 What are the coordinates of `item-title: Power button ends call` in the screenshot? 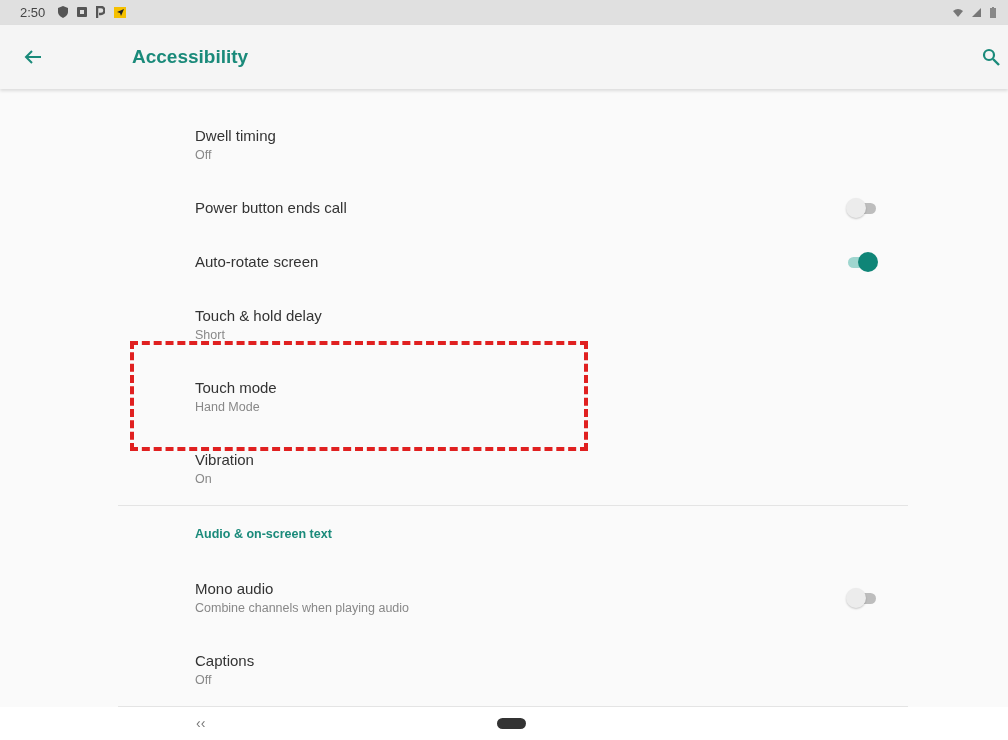 It's located at (271, 208).